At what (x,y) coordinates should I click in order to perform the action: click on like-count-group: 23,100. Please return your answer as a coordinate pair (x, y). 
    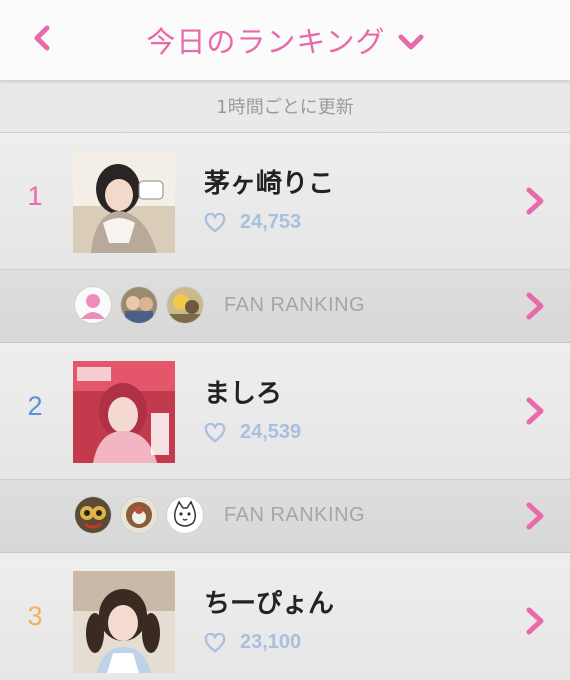
    Looking at the image, I should click on (252, 642).